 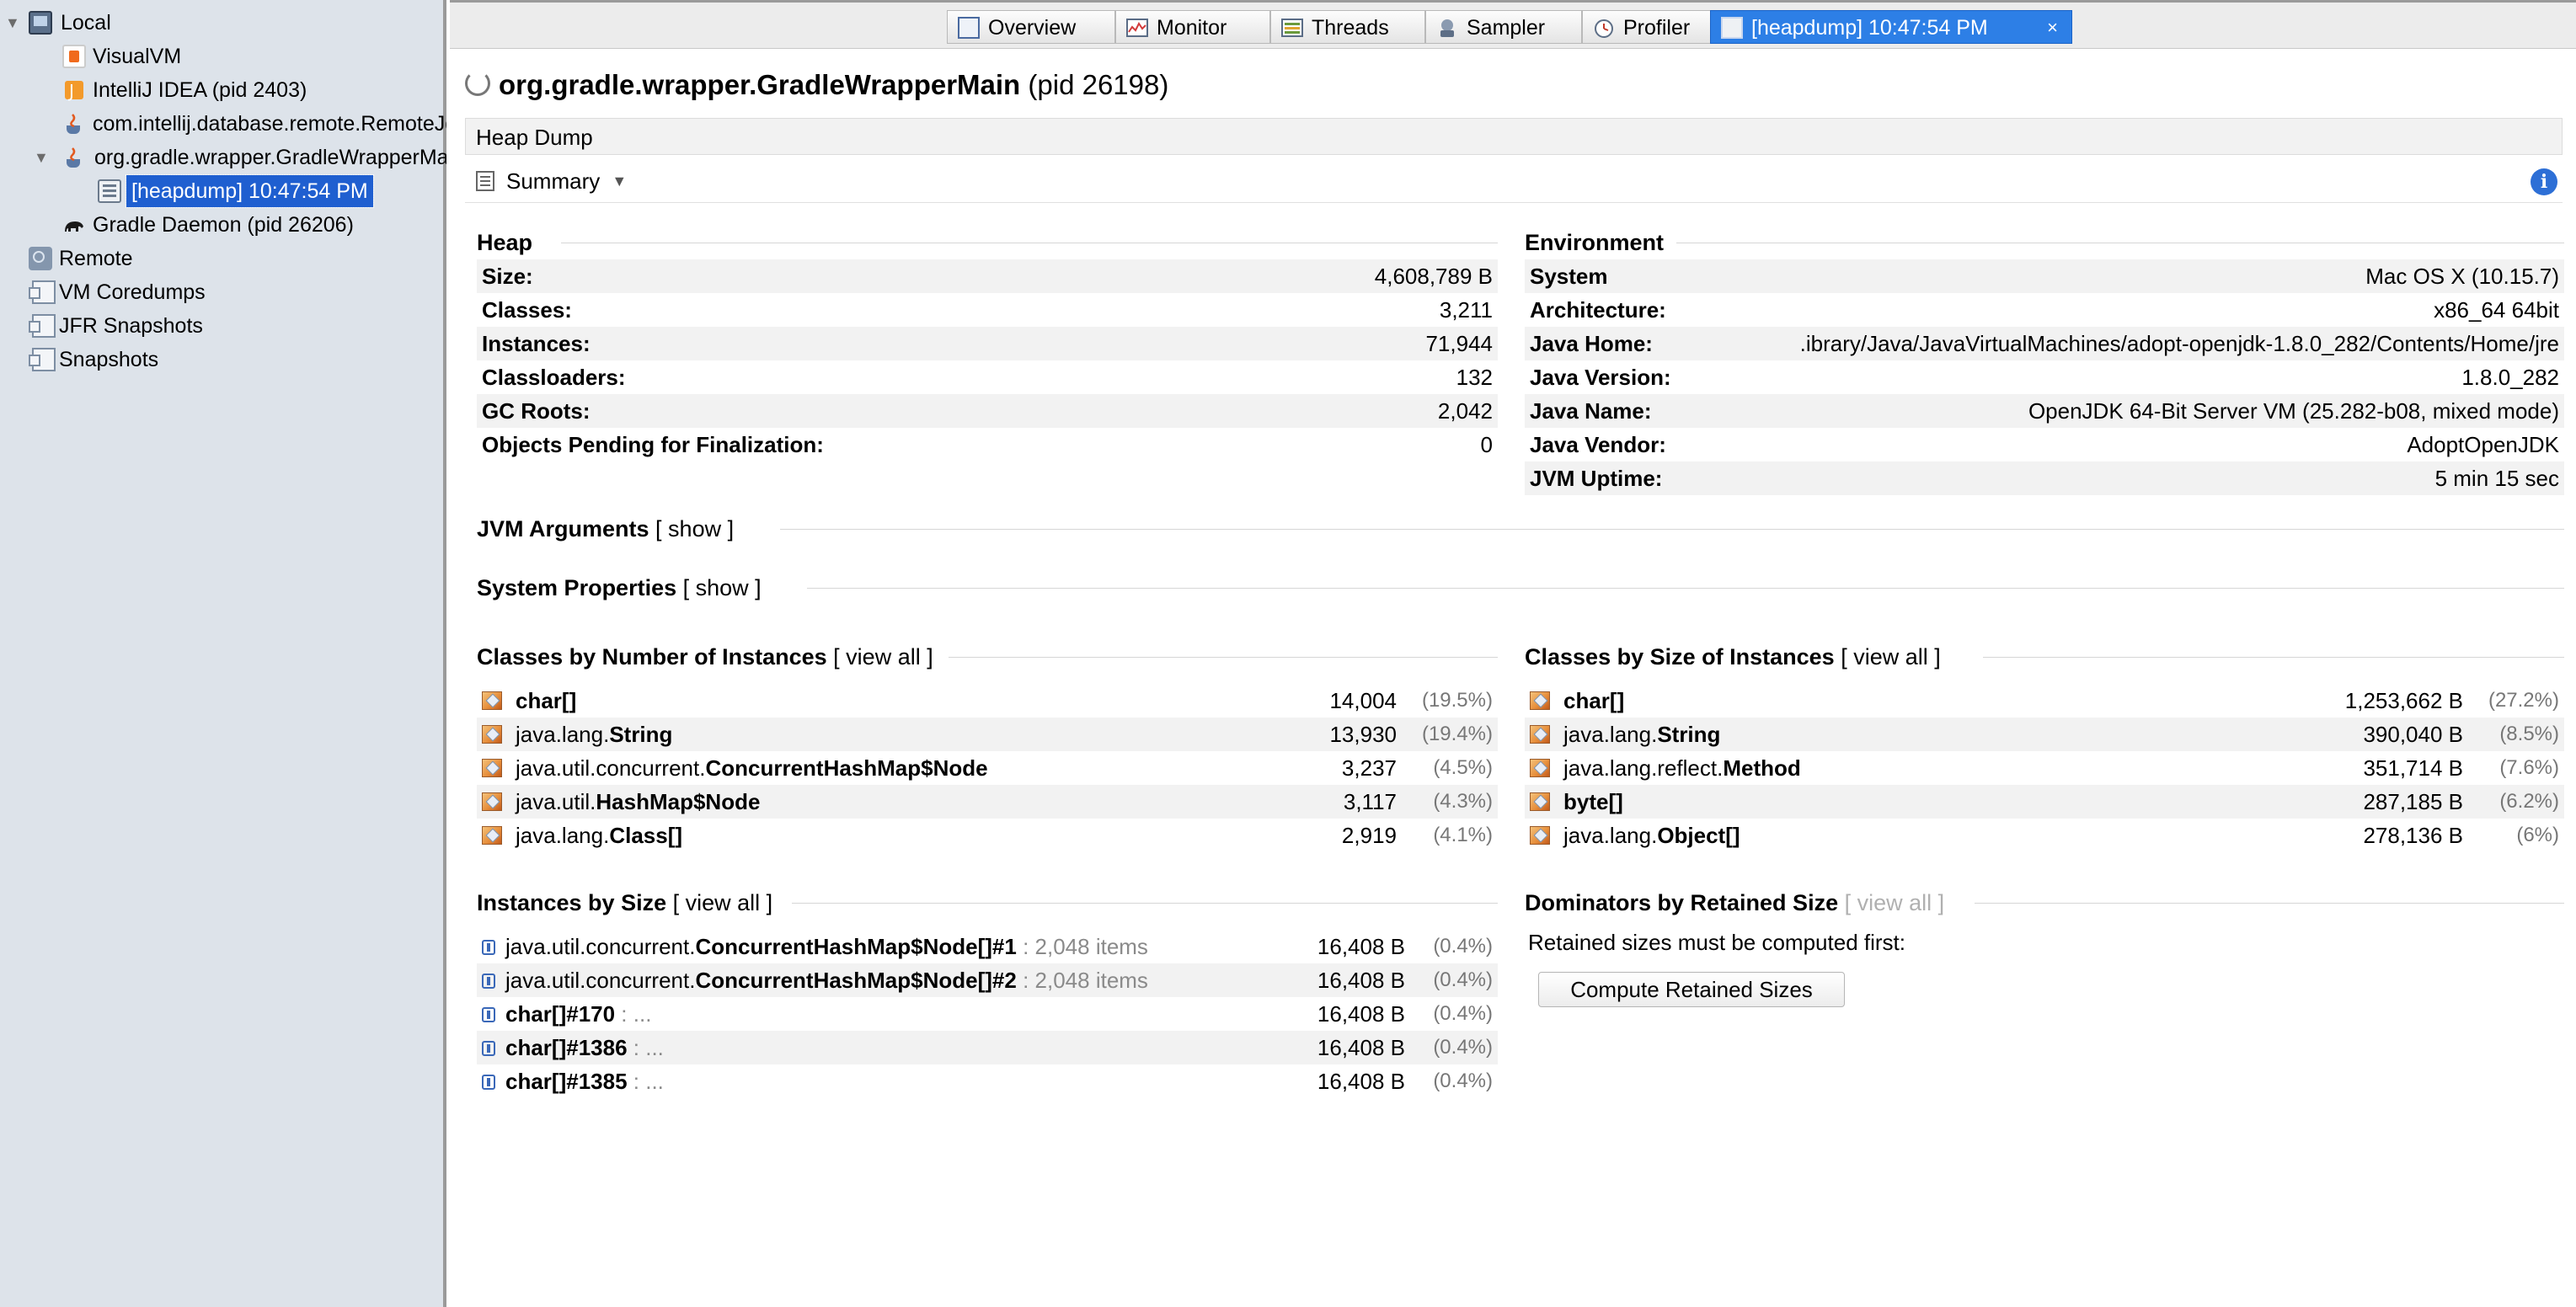 I want to click on tree-label: JFR Snapshots, so click(x=131, y=326).